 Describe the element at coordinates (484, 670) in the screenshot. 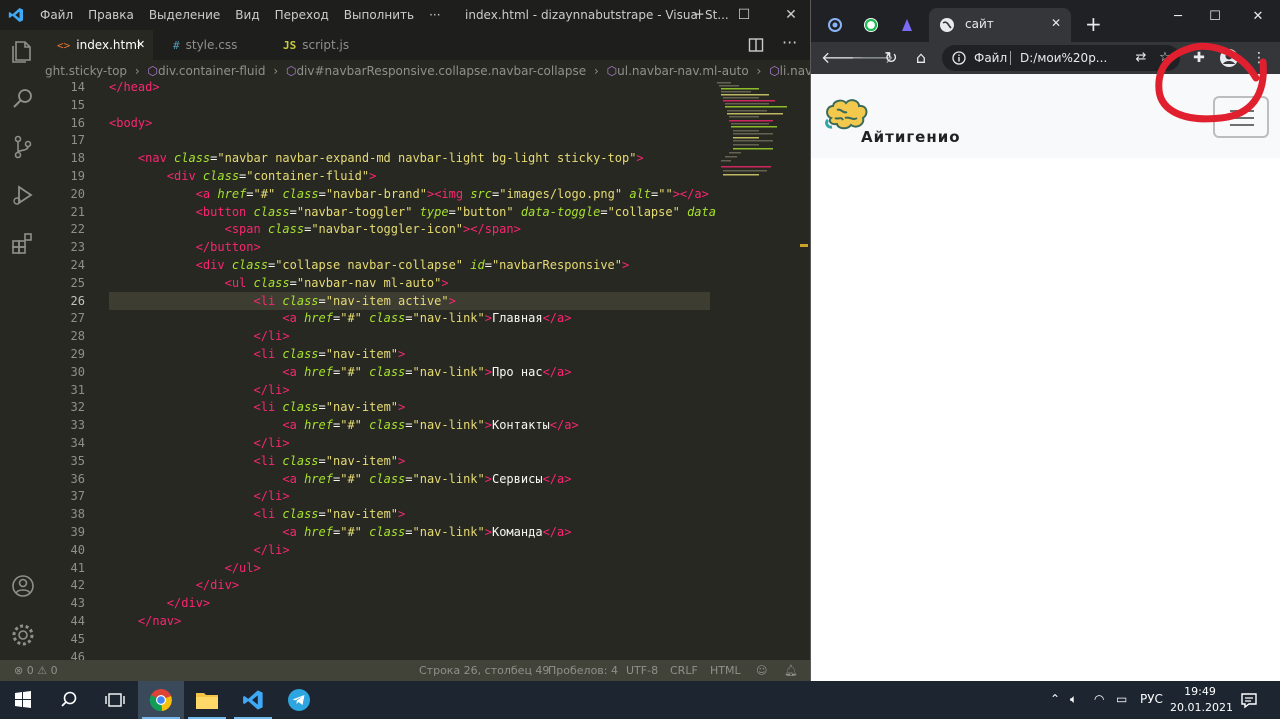

I see `cursor-position: Строка 26, столбец 49` at that location.